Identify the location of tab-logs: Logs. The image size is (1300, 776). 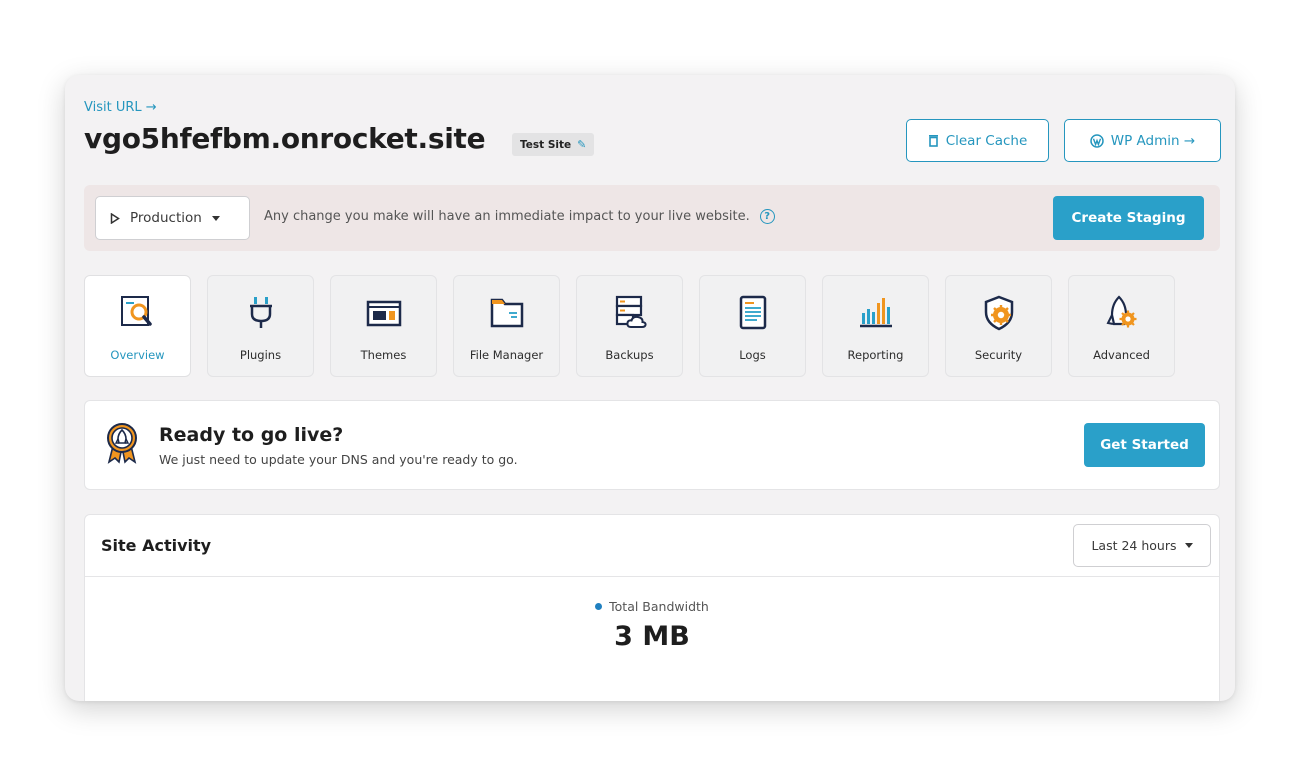
(752, 326).